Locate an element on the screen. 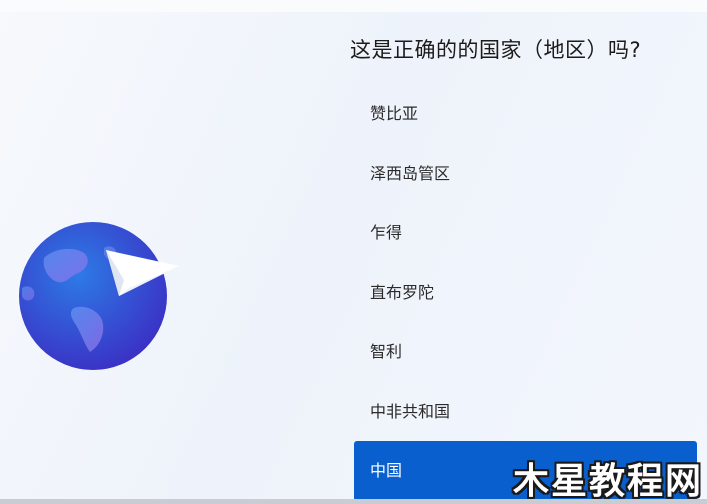 The image size is (707, 504). region-option: 赞比亚 is located at coordinates (525, 114).